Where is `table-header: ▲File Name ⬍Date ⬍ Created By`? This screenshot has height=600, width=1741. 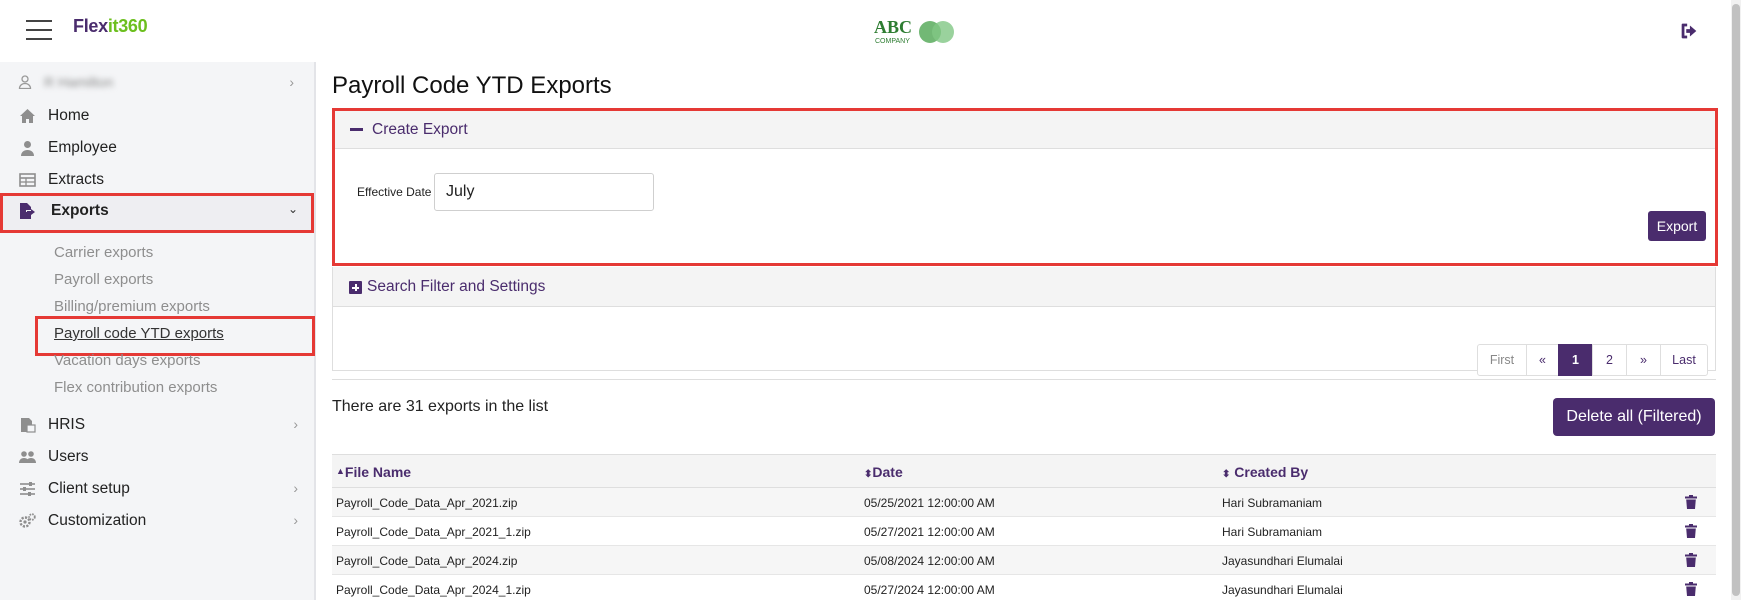
table-header: ▲File Name ⬍Date ⬍ Created By is located at coordinates (1024, 471).